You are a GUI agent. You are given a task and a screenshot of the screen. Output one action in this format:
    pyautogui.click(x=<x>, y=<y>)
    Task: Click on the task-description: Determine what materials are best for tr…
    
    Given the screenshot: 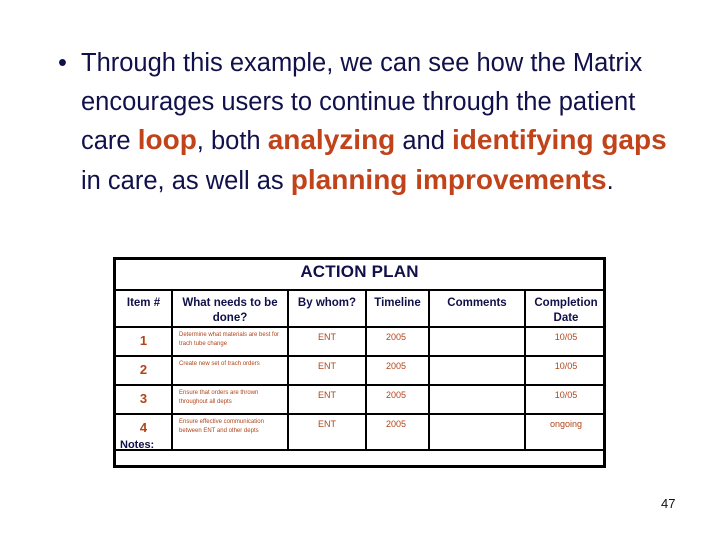 What is the action you would take?
    pyautogui.click(x=230, y=341)
    